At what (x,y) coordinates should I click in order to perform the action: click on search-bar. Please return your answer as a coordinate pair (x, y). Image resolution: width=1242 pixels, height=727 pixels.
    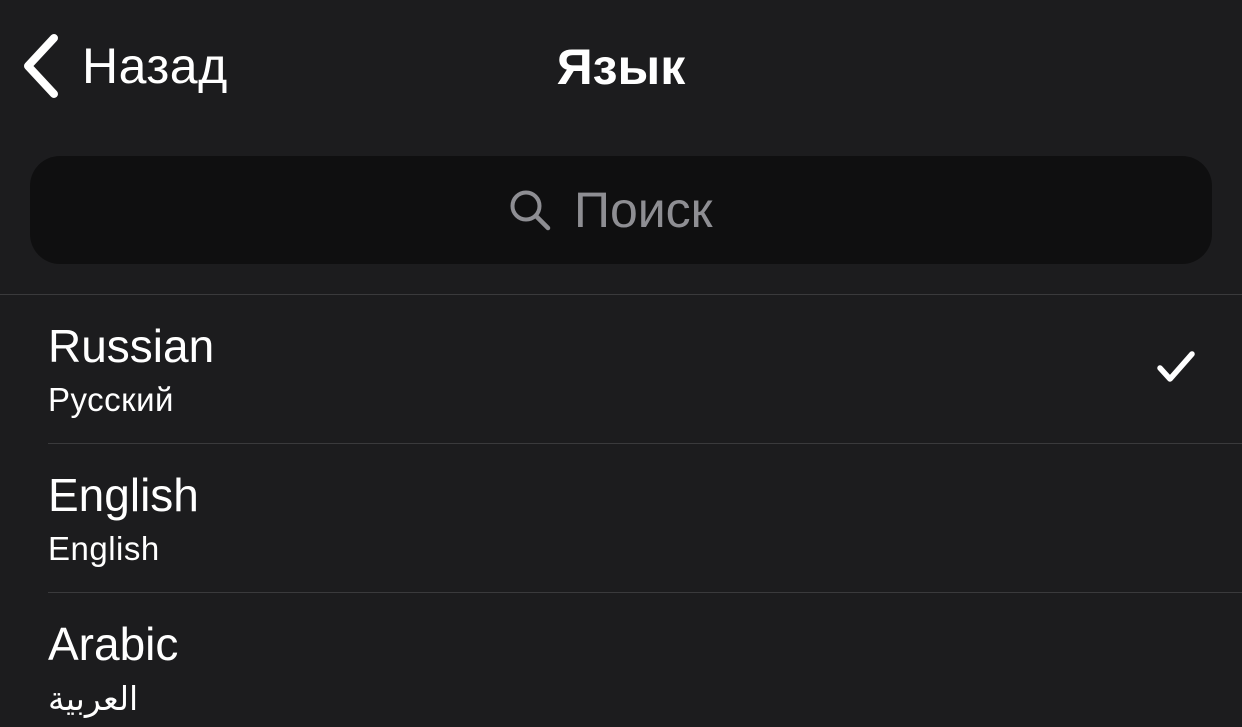
    Looking at the image, I should click on (621, 210).